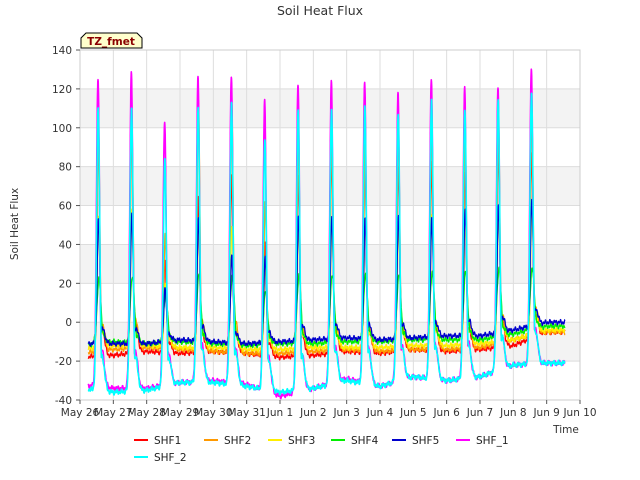 This screenshot has height=480, width=640. What do you see at coordinates (412, 413) in the screenshot?
I see `x-tick-label: Jun 5` at bounding box center [412, 413].